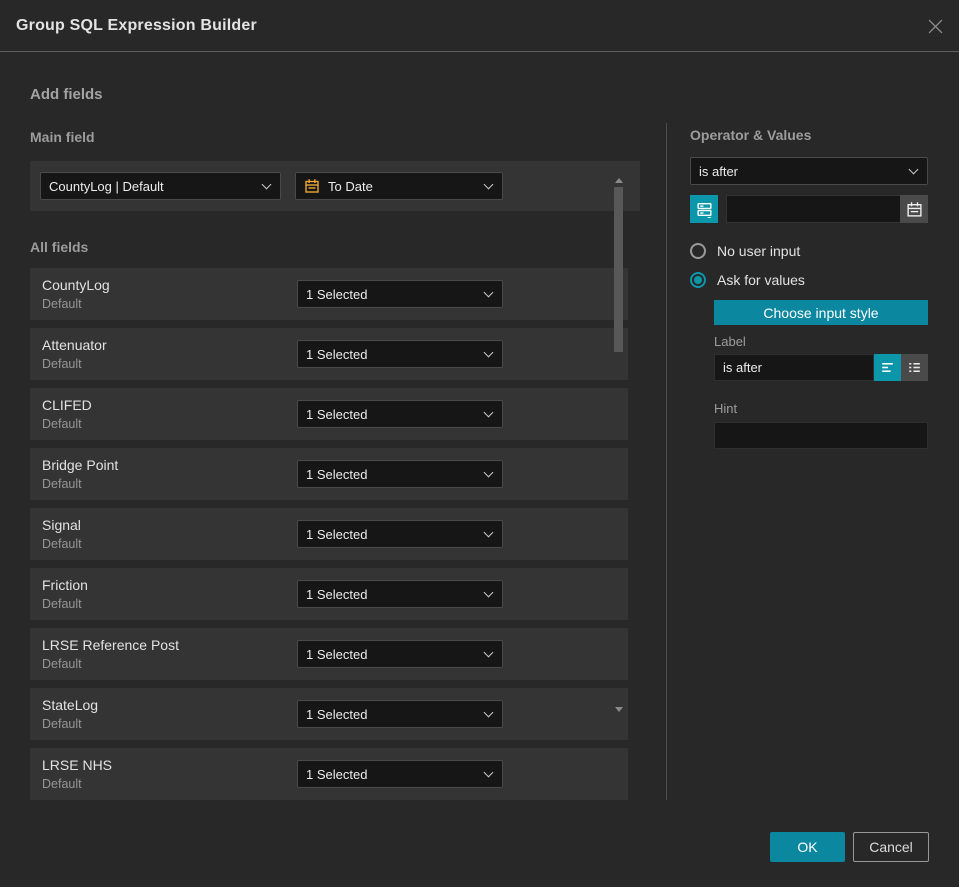 The width and height of the screenshot is (959, 887). I want to click on radio-ask-for-values-label: Ask for values, so click(761, 280).